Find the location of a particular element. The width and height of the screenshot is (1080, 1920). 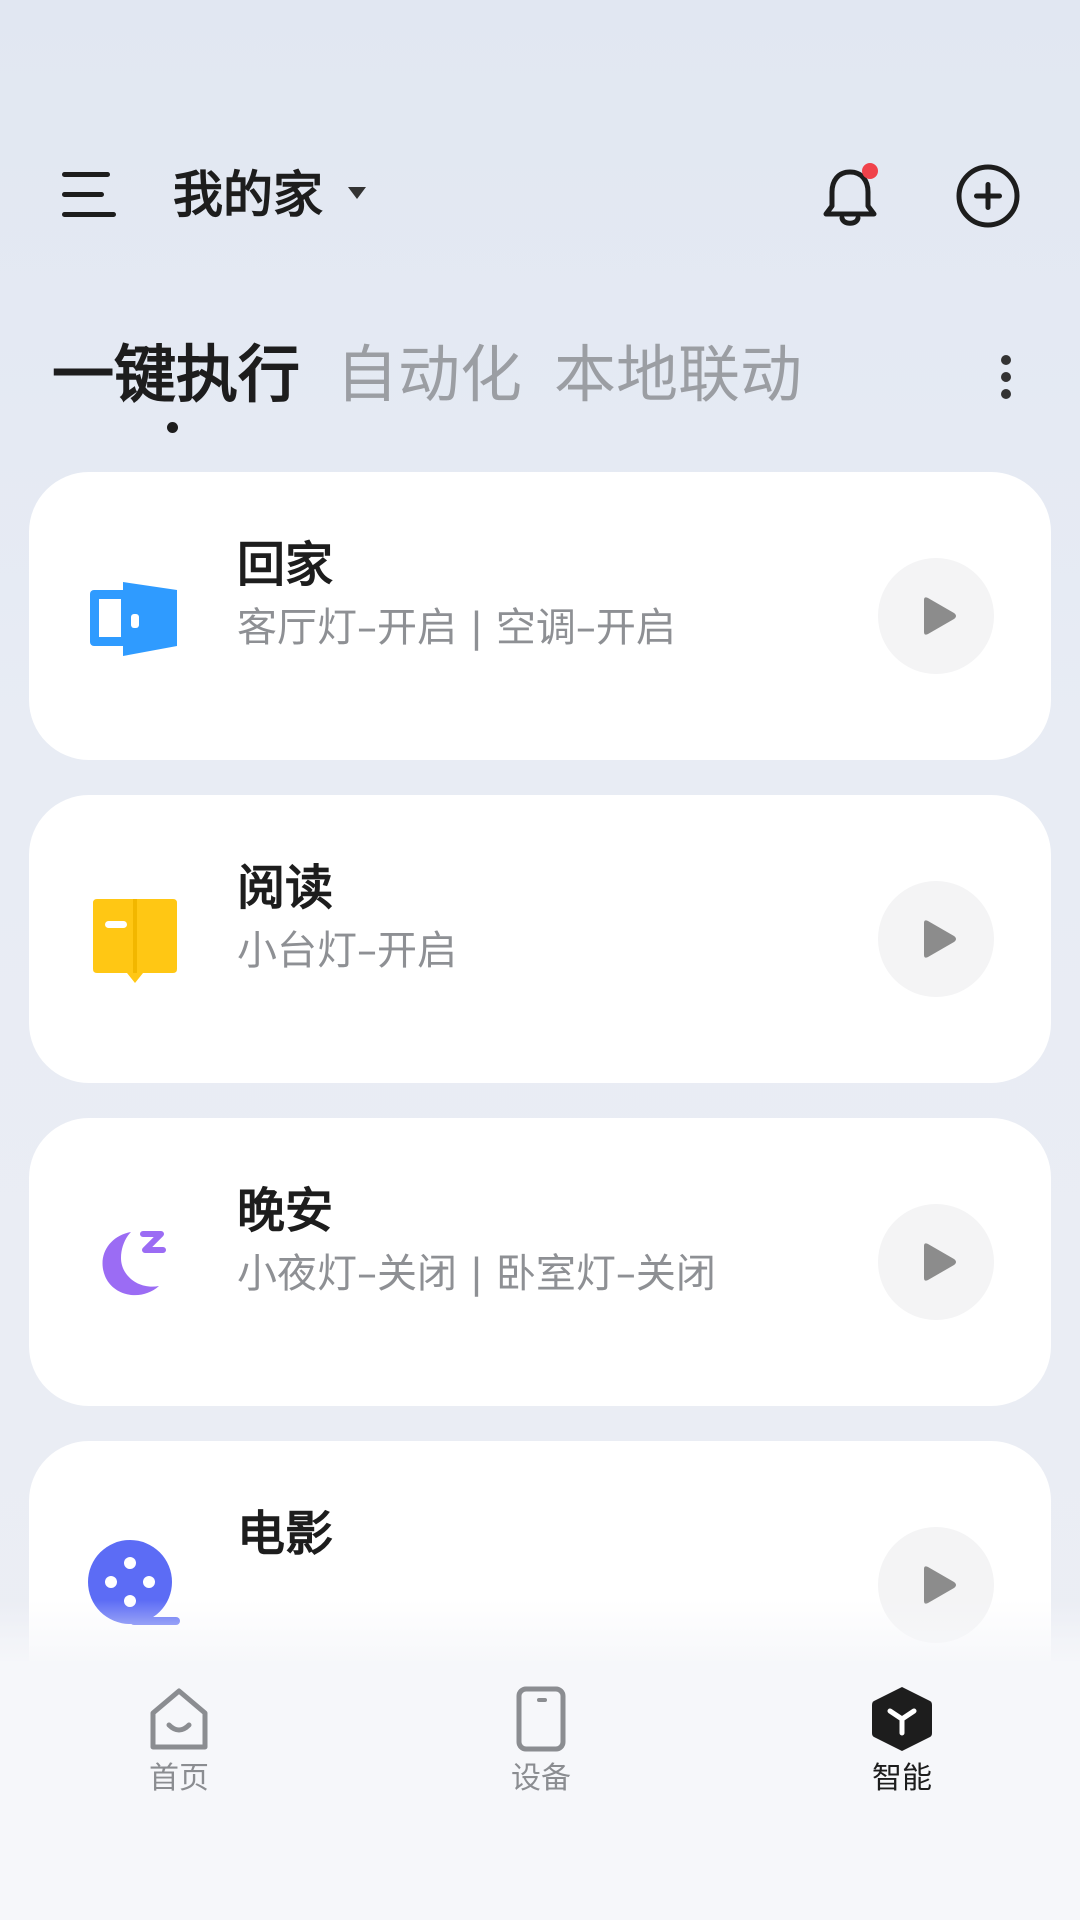

scene-card-good-night: 晚安 小夜灯–关闭 | 卧室灯–关闭 is located at coordinates (540, 1262).